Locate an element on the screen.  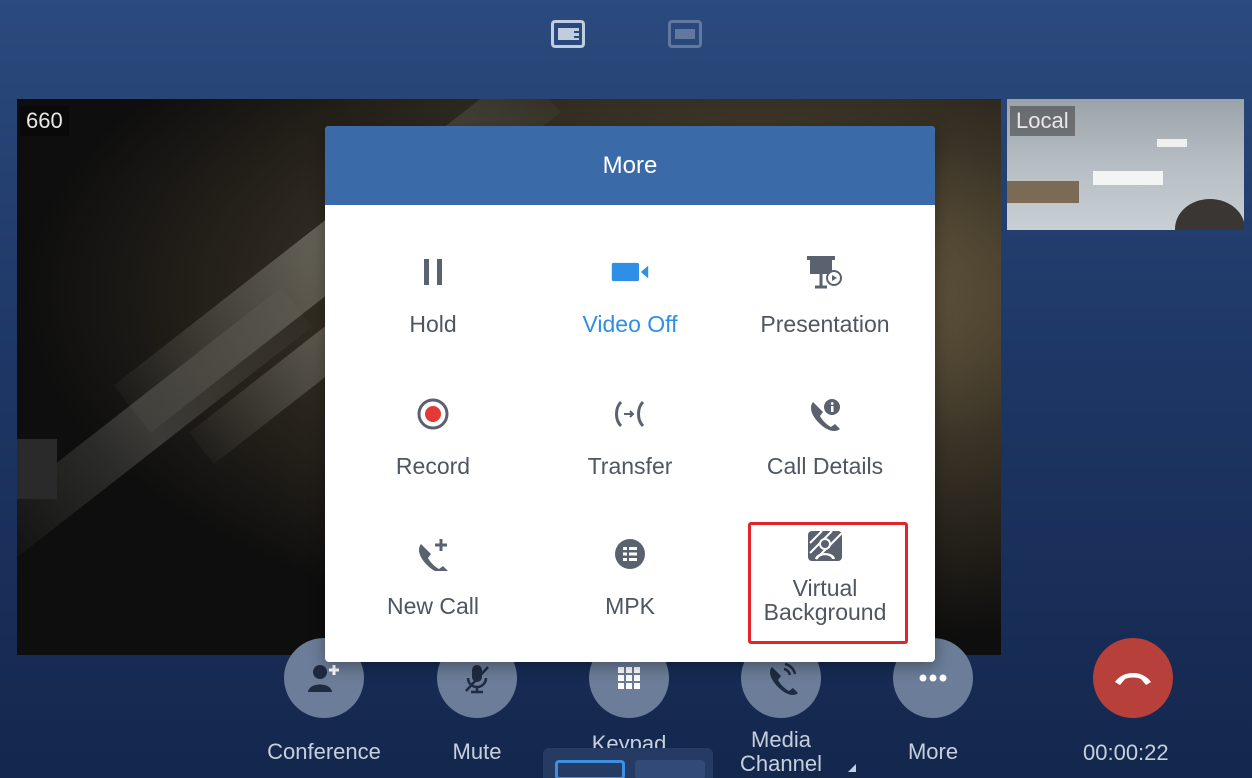
hold-option: Hold is located at coordinates (433, 294).